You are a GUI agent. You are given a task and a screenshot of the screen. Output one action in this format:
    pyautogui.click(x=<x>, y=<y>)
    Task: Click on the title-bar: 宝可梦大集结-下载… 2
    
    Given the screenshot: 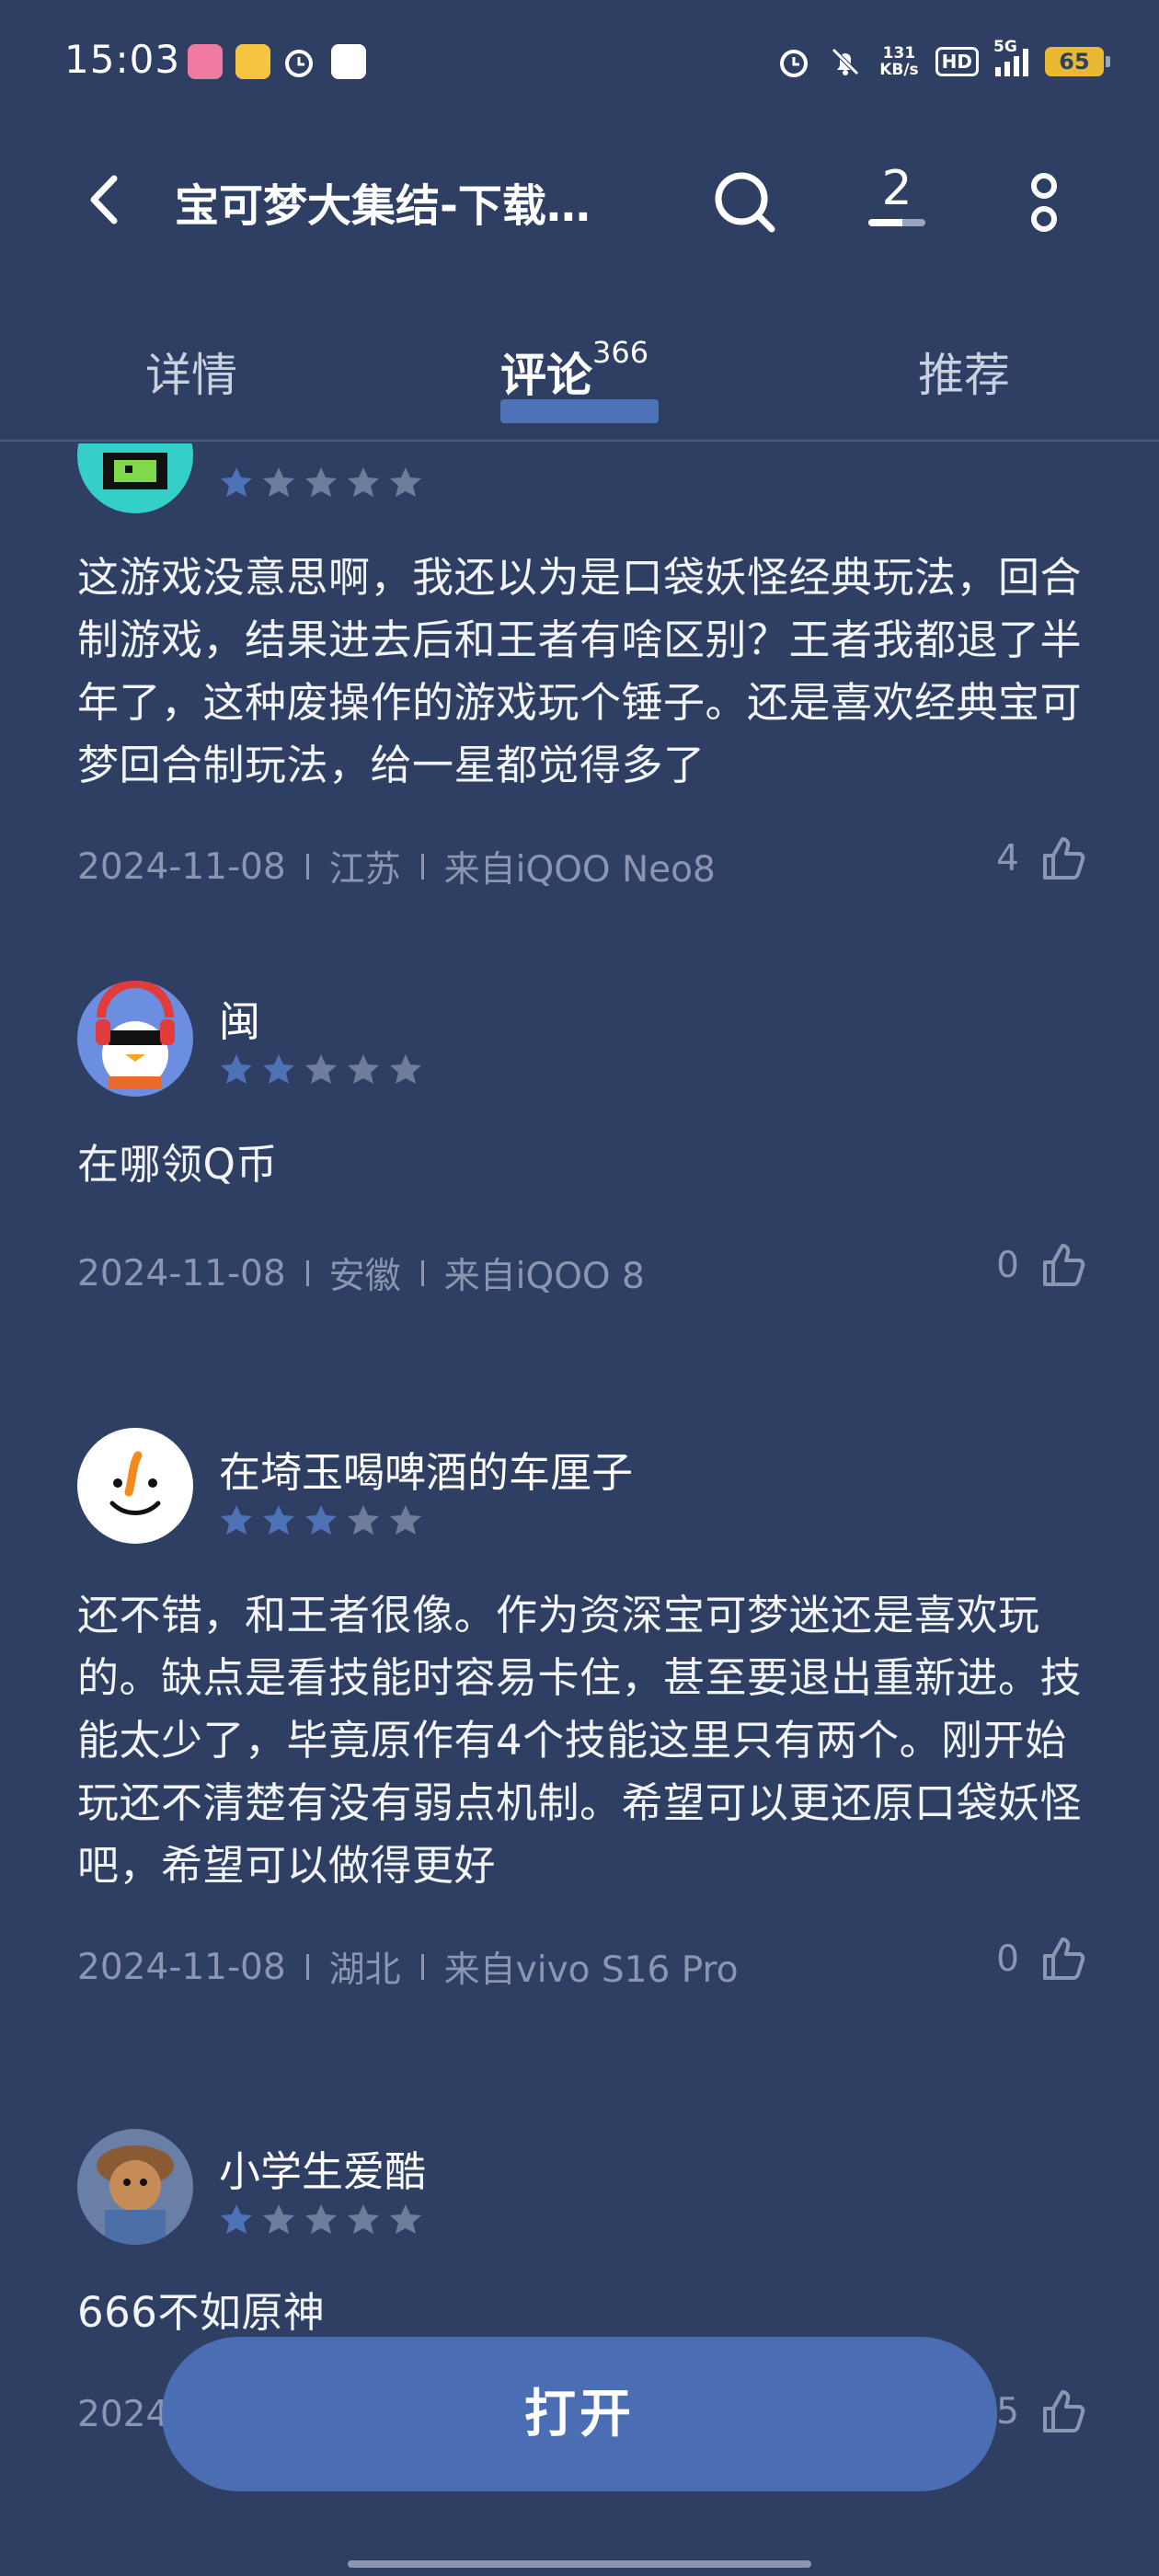 What is the action you would take?
    pyautogui.click(x=579, y=202)
    